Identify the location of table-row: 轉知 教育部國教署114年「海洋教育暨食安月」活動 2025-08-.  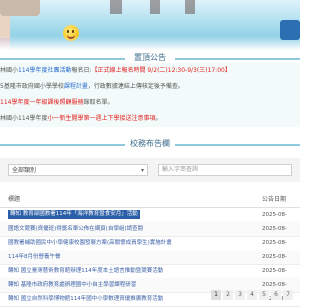
(150, 215).